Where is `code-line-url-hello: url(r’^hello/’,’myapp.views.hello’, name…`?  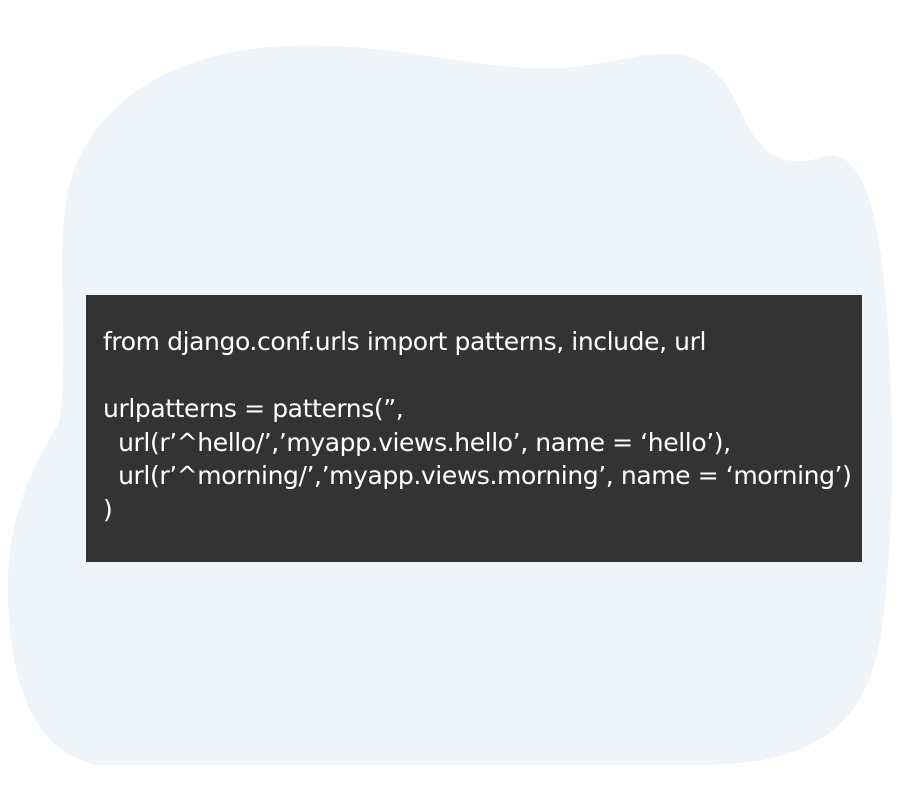 code-line-url-hello: url(r’^hello/’,’myapp.views.hello’, name… is located at coordinates (417, 442).